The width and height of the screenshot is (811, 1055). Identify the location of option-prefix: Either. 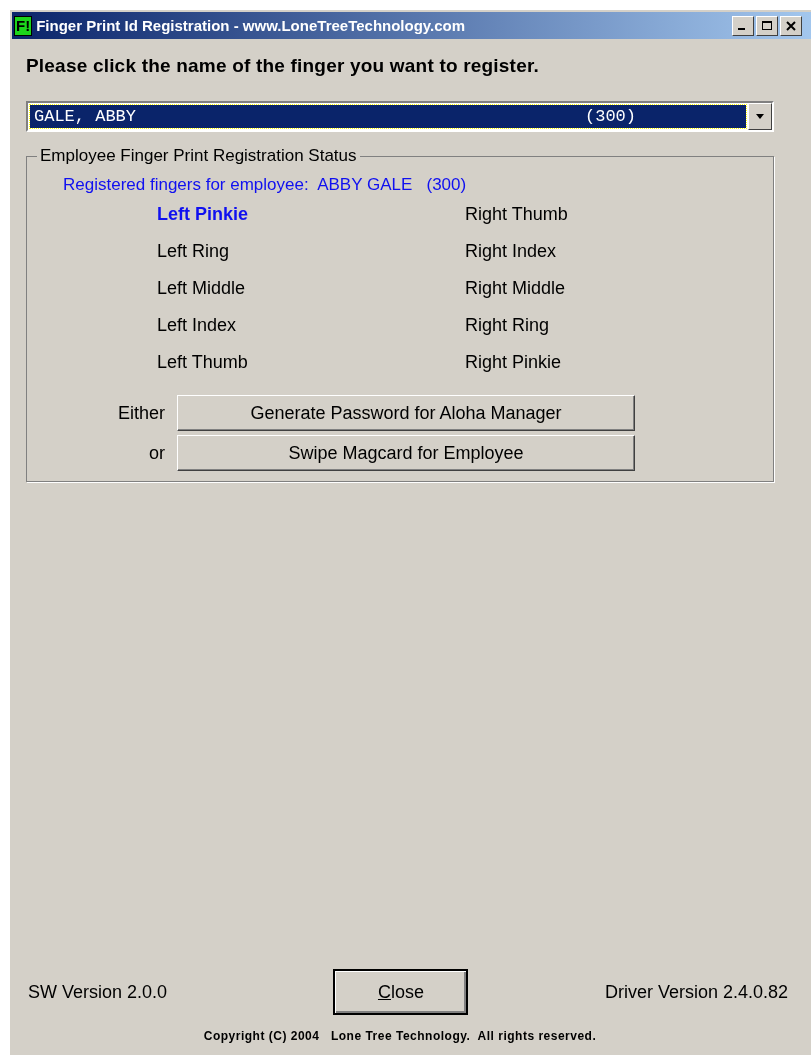
(141, 413).